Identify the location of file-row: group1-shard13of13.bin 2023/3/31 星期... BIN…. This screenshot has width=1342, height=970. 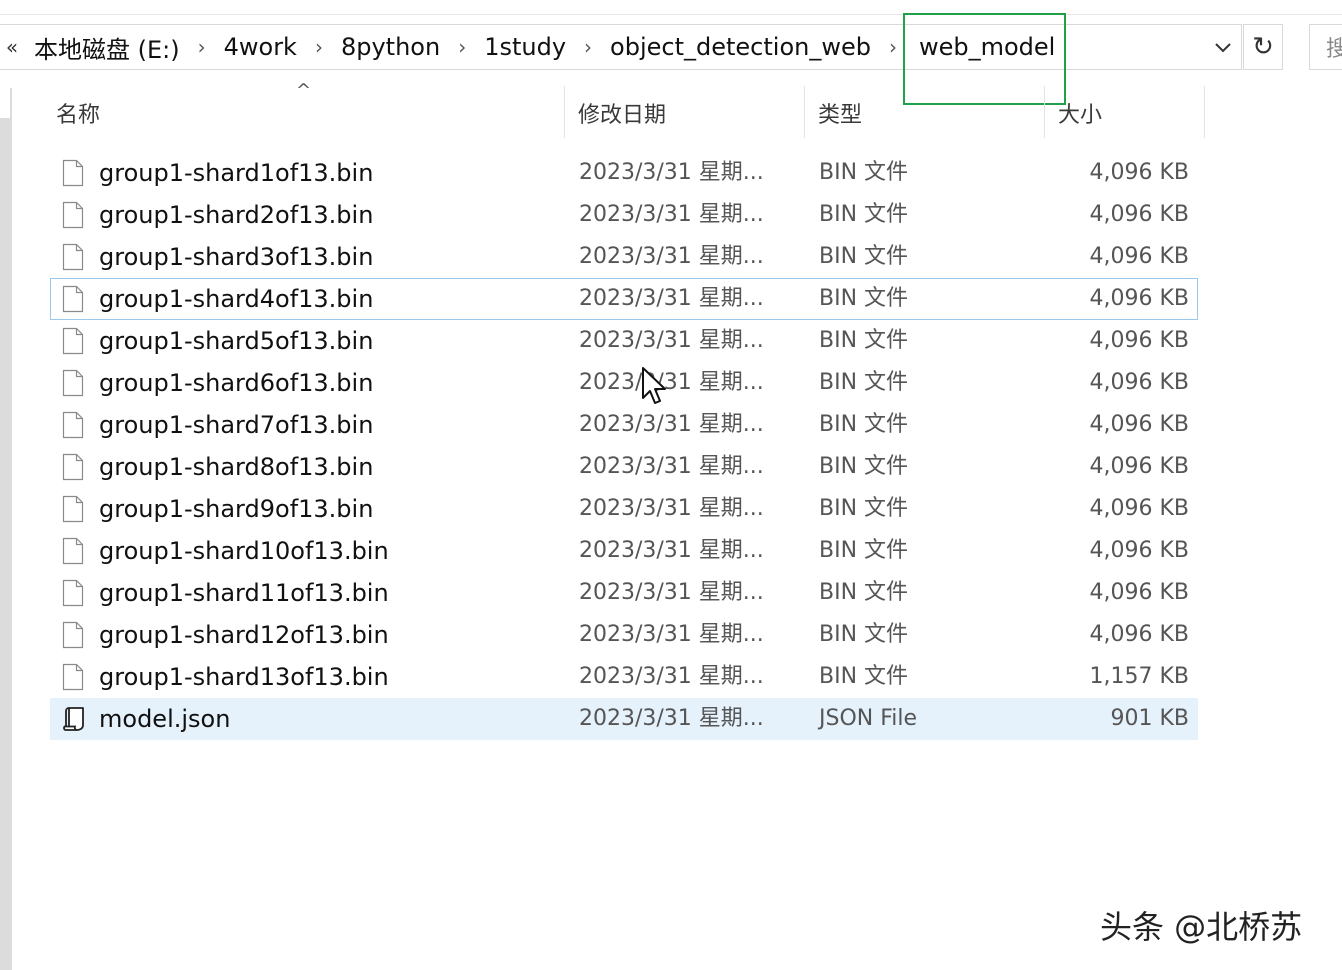
(624, 677).